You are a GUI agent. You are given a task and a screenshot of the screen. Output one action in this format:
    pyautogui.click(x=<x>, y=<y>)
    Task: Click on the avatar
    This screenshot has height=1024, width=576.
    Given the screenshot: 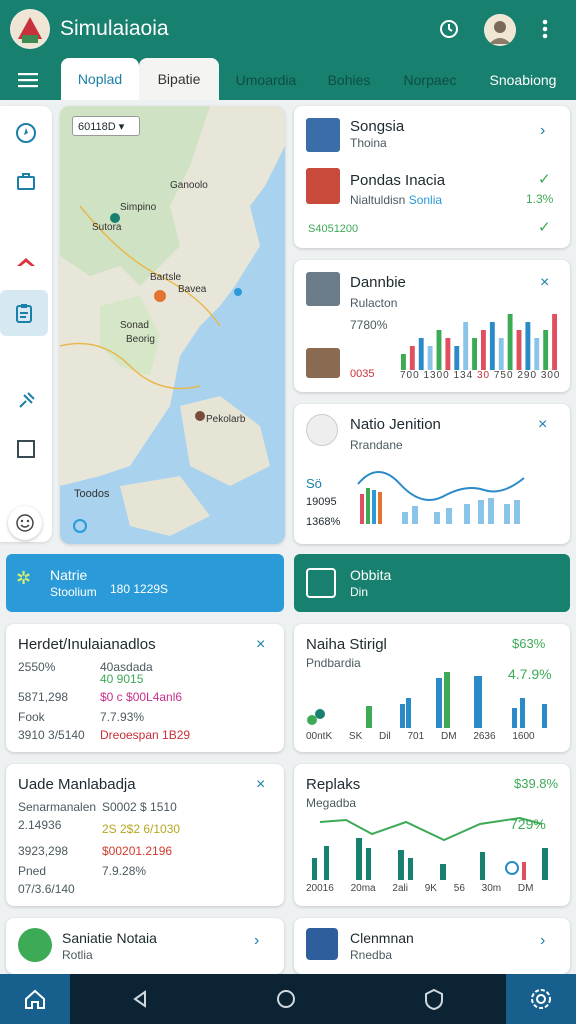 What is the action you would take?
    pyautogui.click(x=500, y=30)
    